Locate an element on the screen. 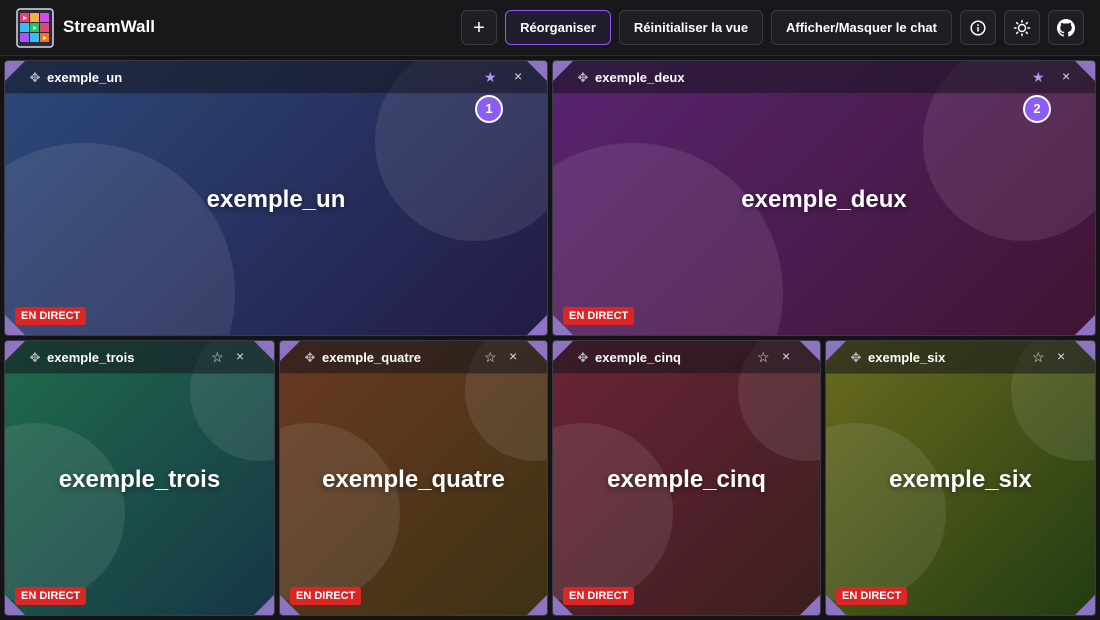 Image resolution: width=1100 pixels, height=620 pixels. stream-tile-header: ✥ exemple_trois ☆ × is located at coordinates (139, 357).